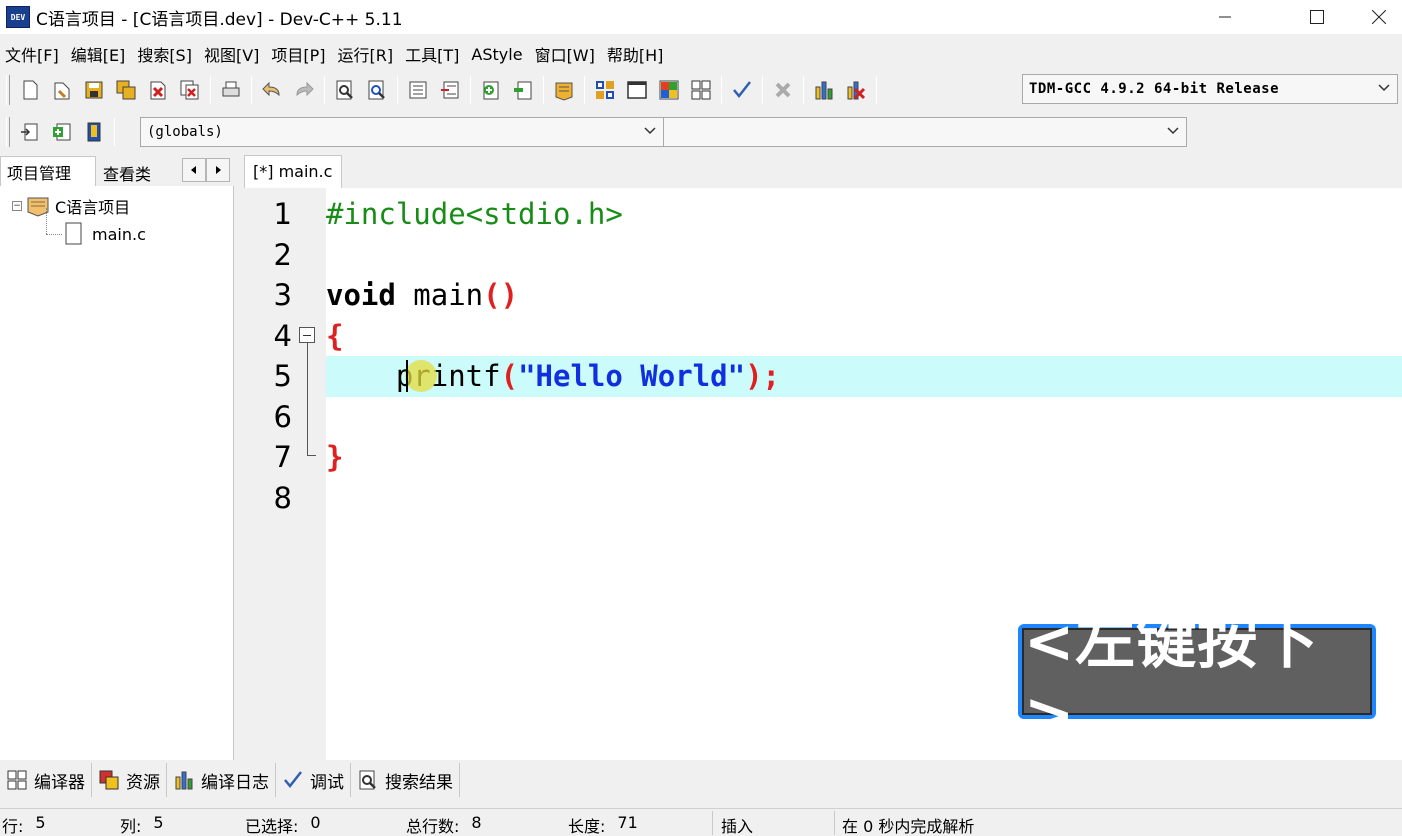  I want to click on line-number-gutter: 1 2 3 4 5 6 7 8, so click(285, 474).